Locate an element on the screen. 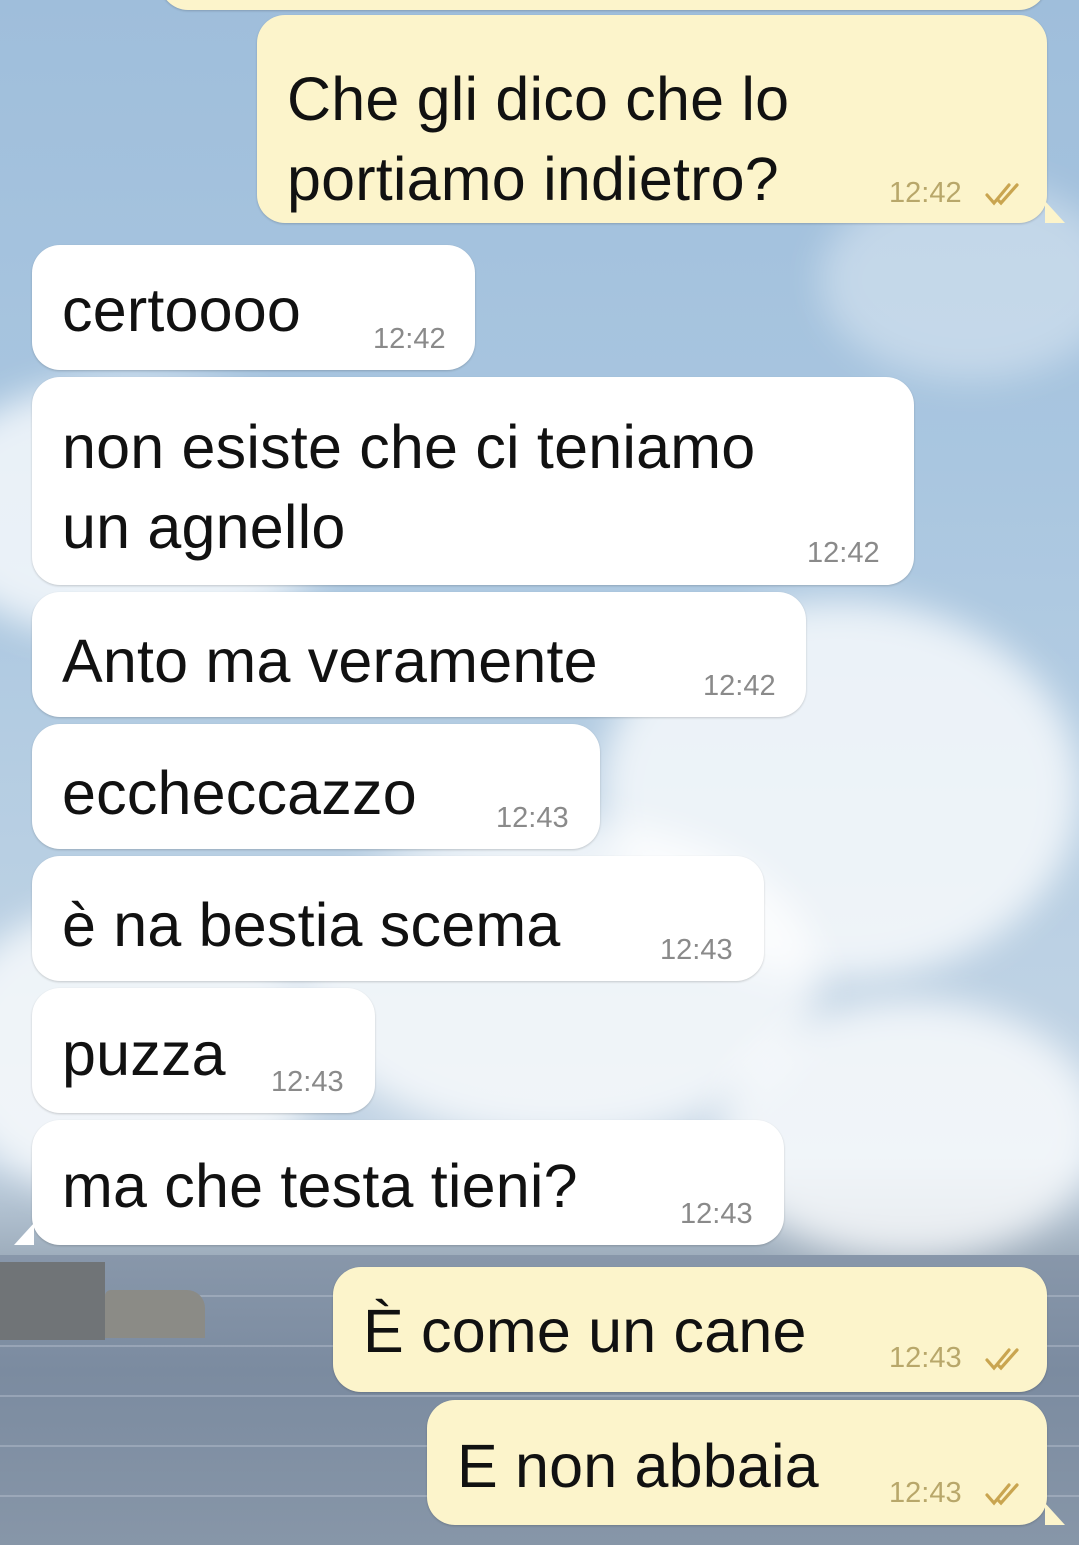 This screenshot has width=1079, height=1545. message-bubble-incoming: puzza 12:43 is located at coordinates (203, 1050).